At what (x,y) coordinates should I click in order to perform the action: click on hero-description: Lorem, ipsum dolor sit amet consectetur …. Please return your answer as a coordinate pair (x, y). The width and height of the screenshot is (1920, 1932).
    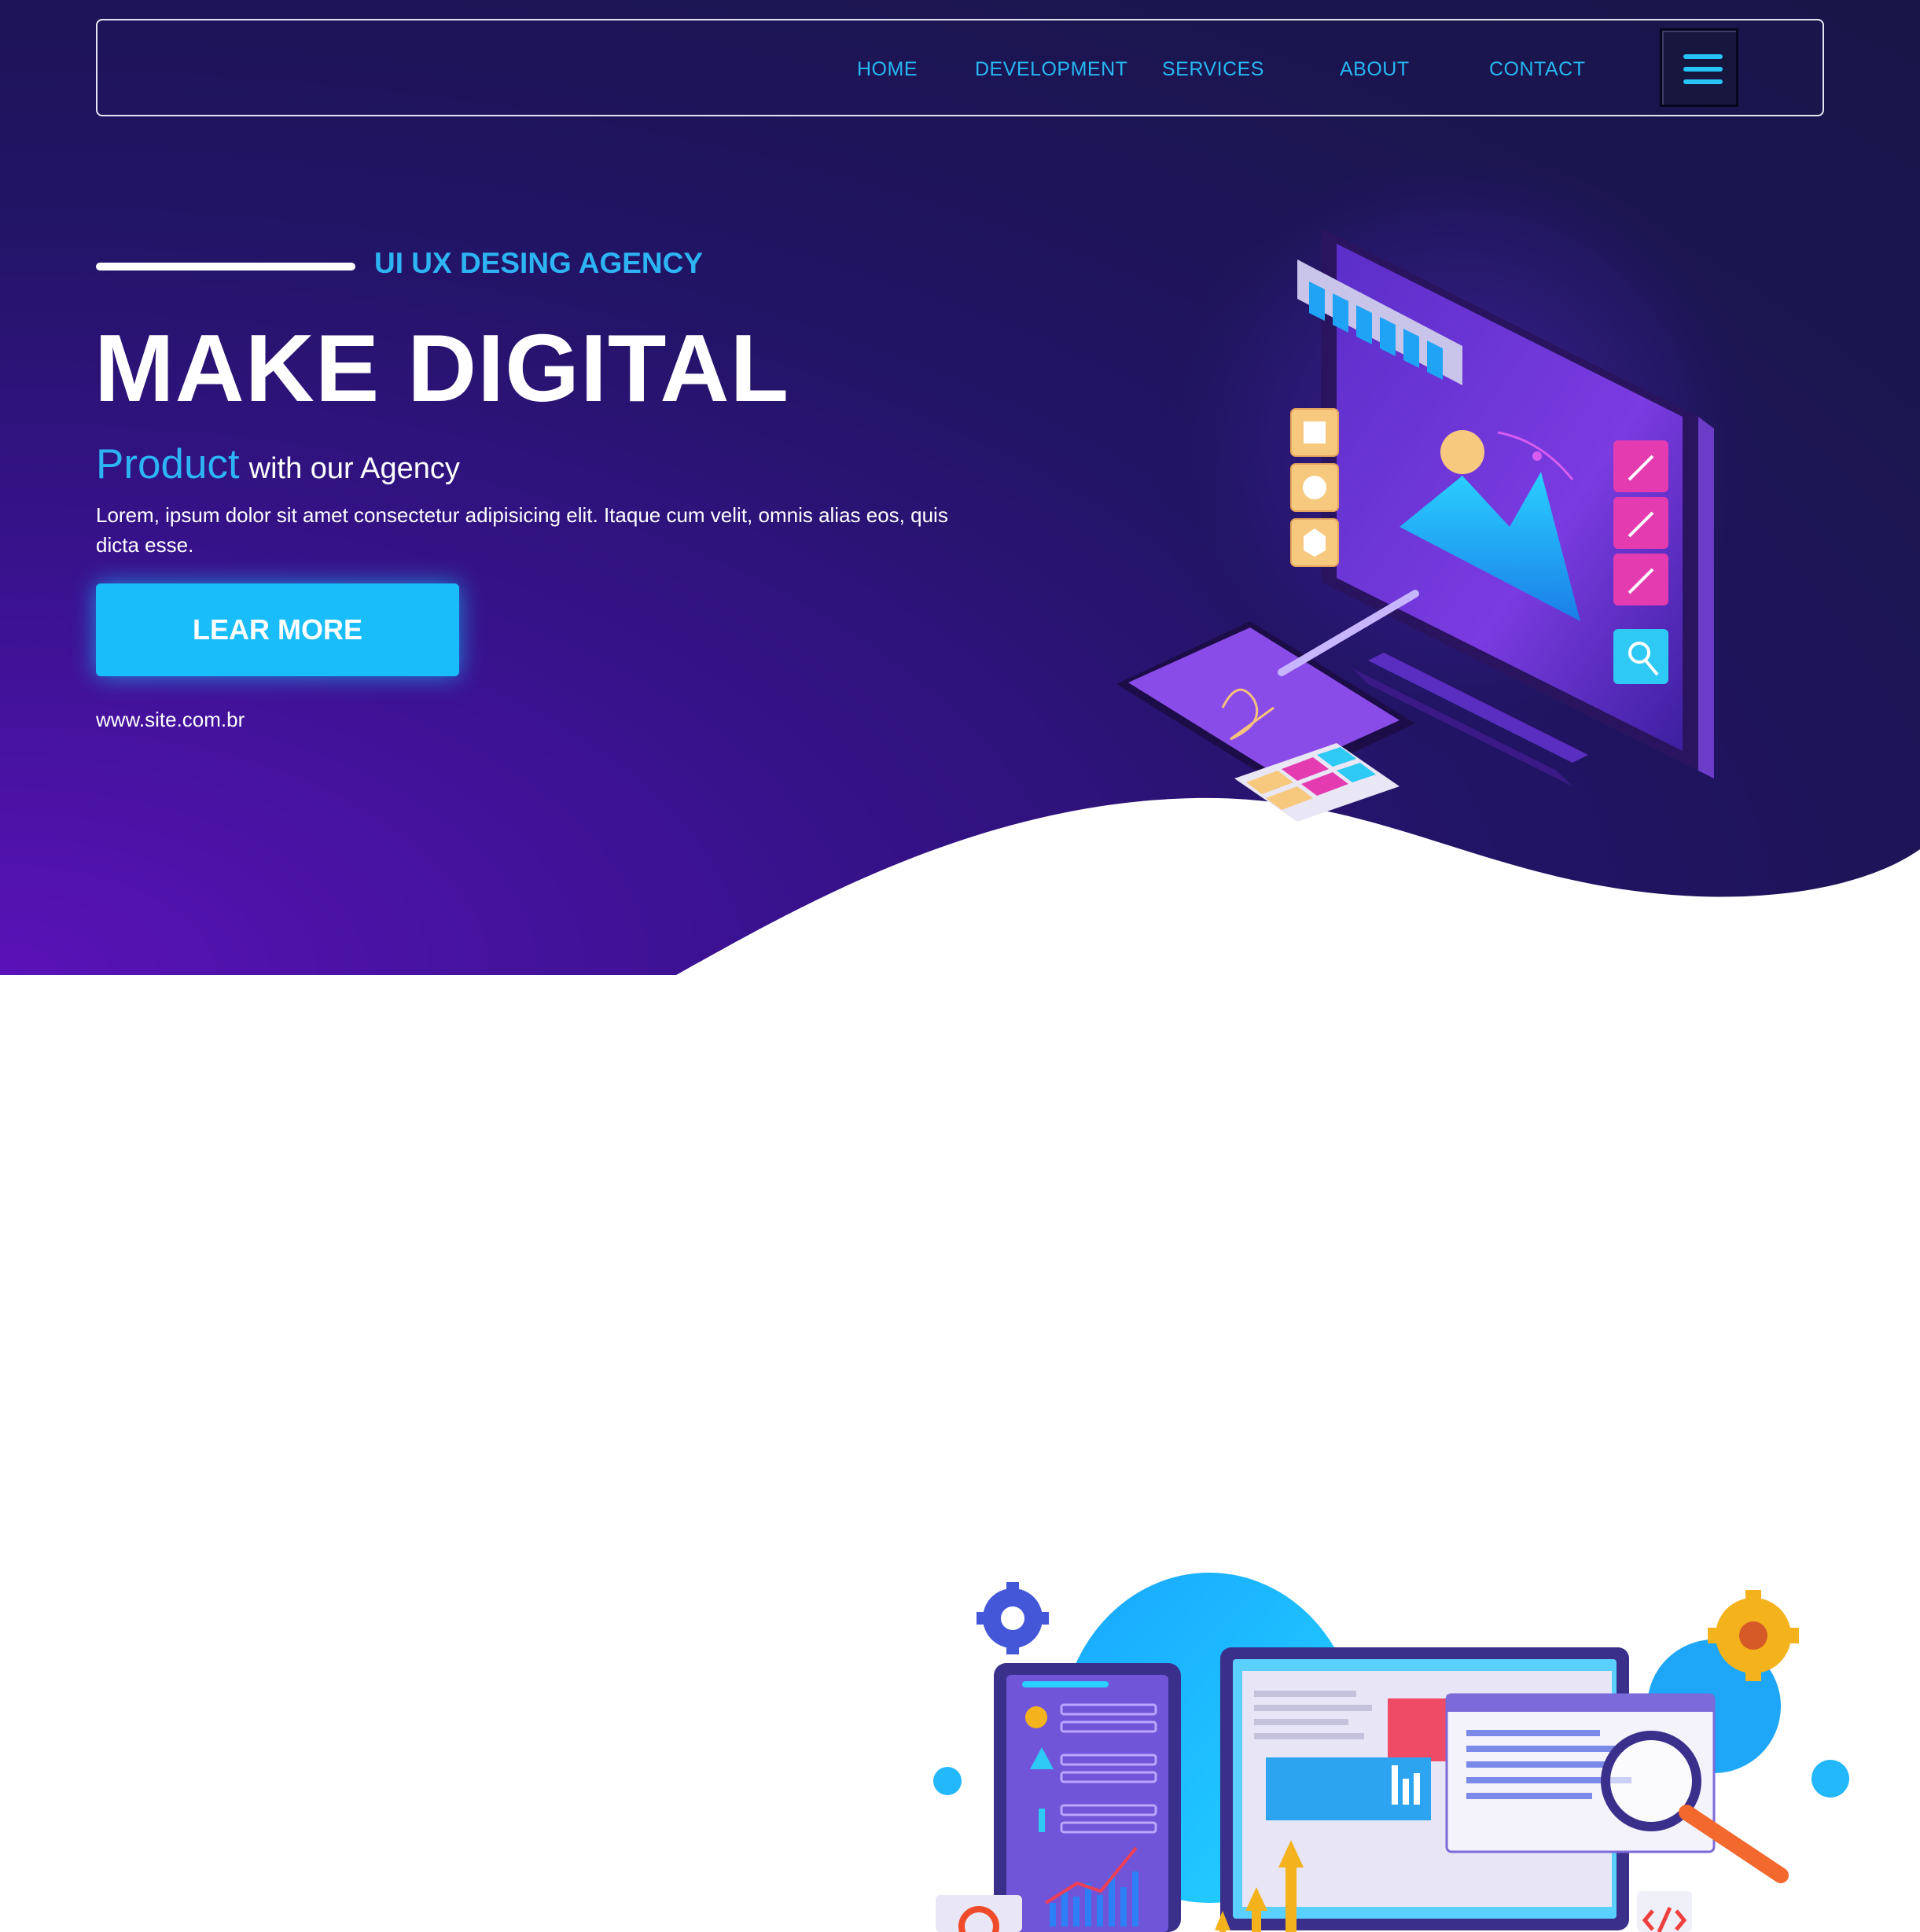
    Looking at the image, I should click on (522, 530).